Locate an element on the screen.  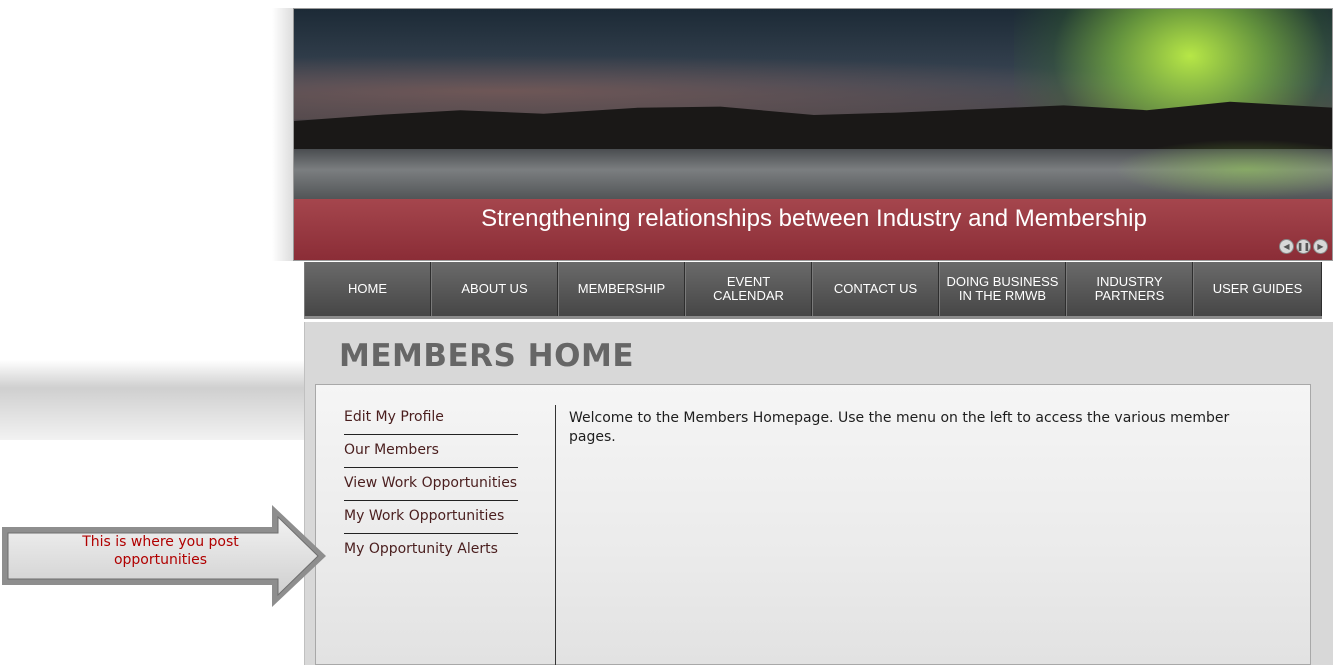
next-slide-icon: ▶ is located at coordinates (1320, 246).